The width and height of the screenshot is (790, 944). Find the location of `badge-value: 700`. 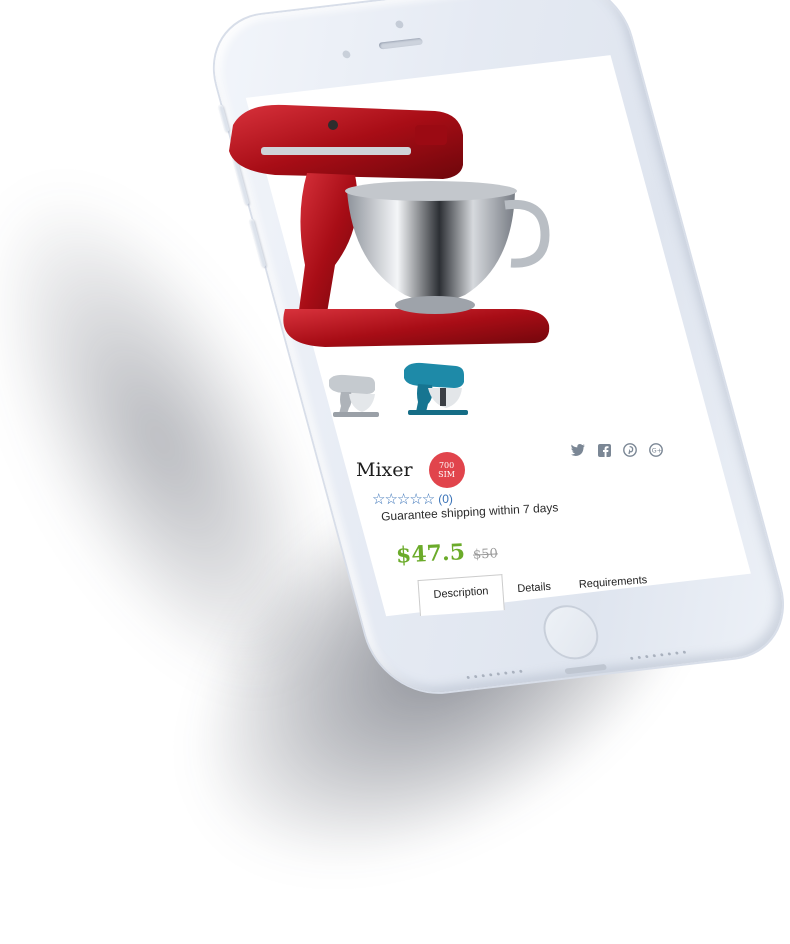

badge-value: 700 is located at coordinates (446, 465).